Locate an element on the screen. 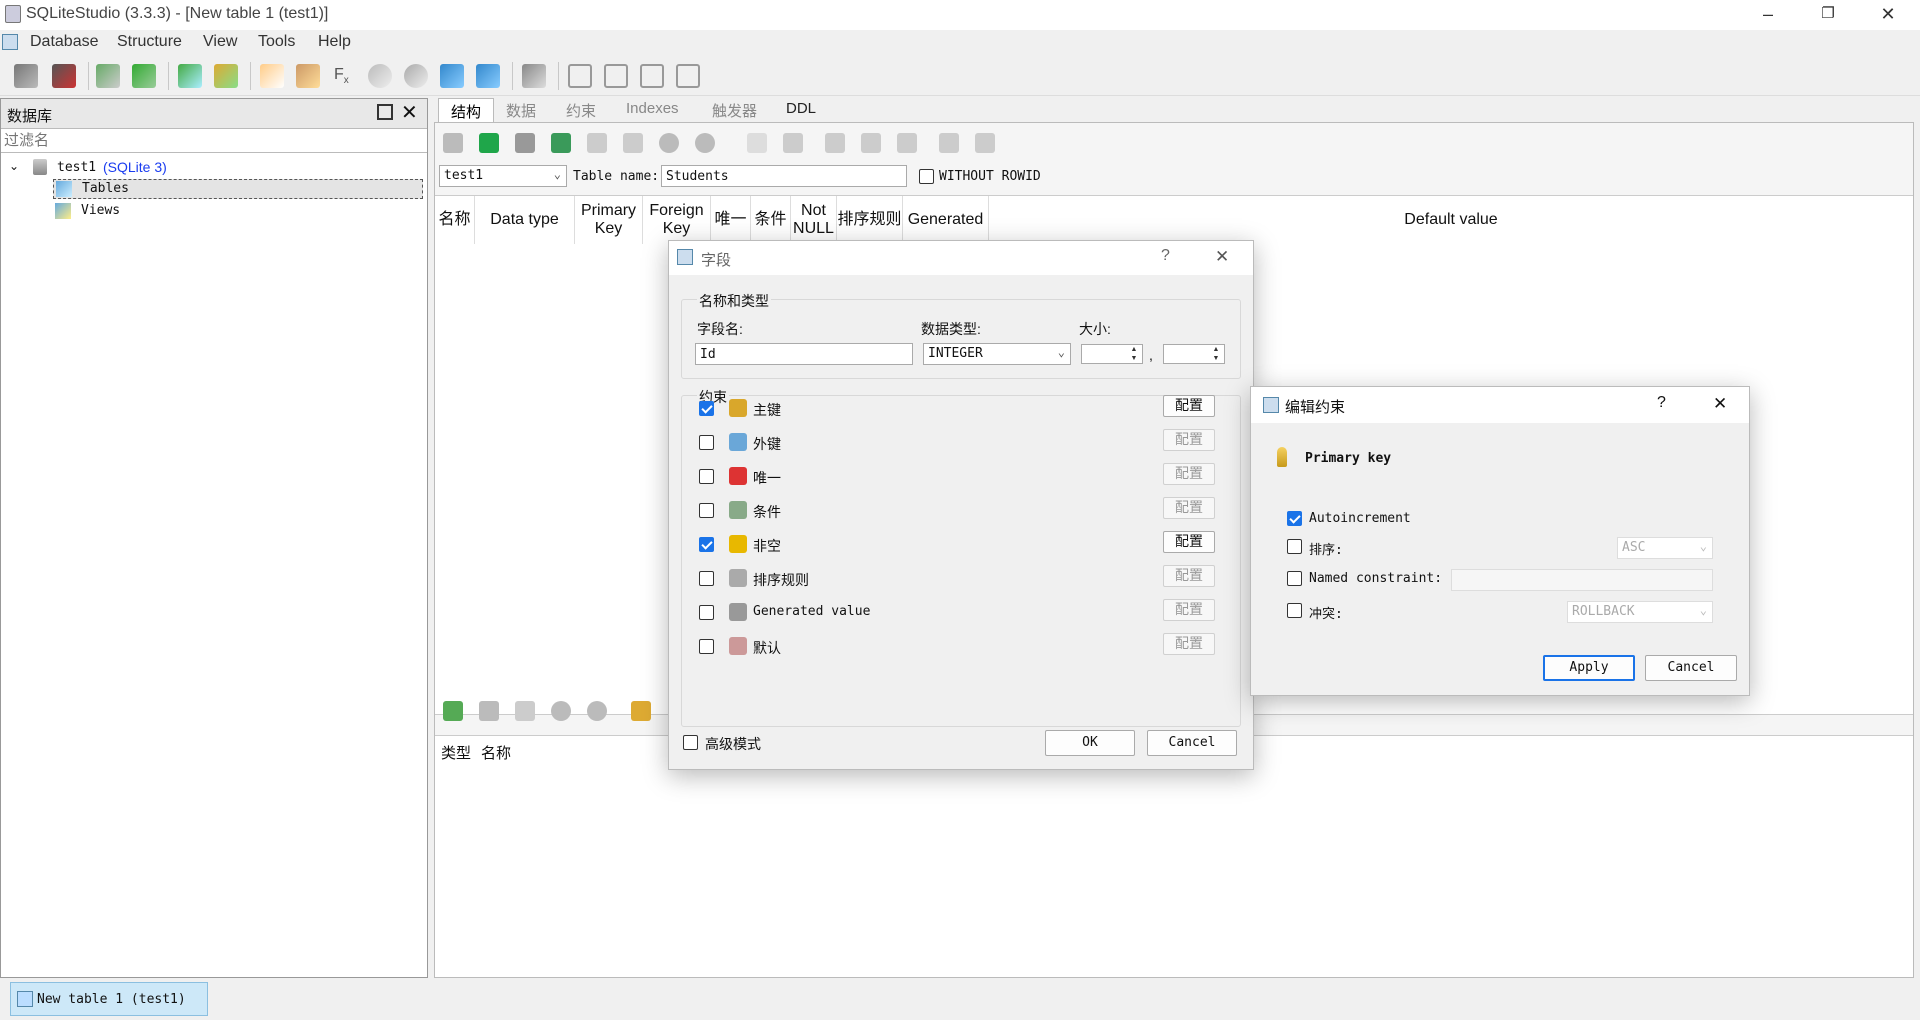 The height and width of the screenshot is (1020, 1920). menu-structure: Structure is located at coordinates (149, 42).